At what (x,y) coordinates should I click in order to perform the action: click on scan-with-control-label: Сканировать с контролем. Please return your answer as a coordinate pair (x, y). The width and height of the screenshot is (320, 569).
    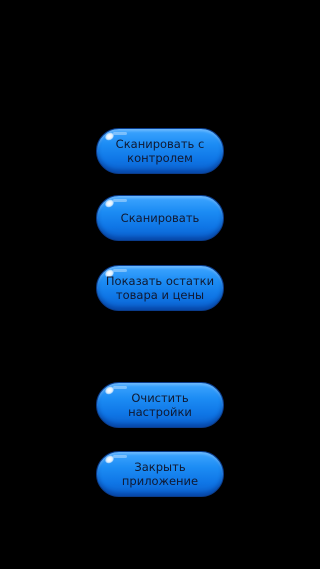
    Looking at the image, I should click on (160, 151).